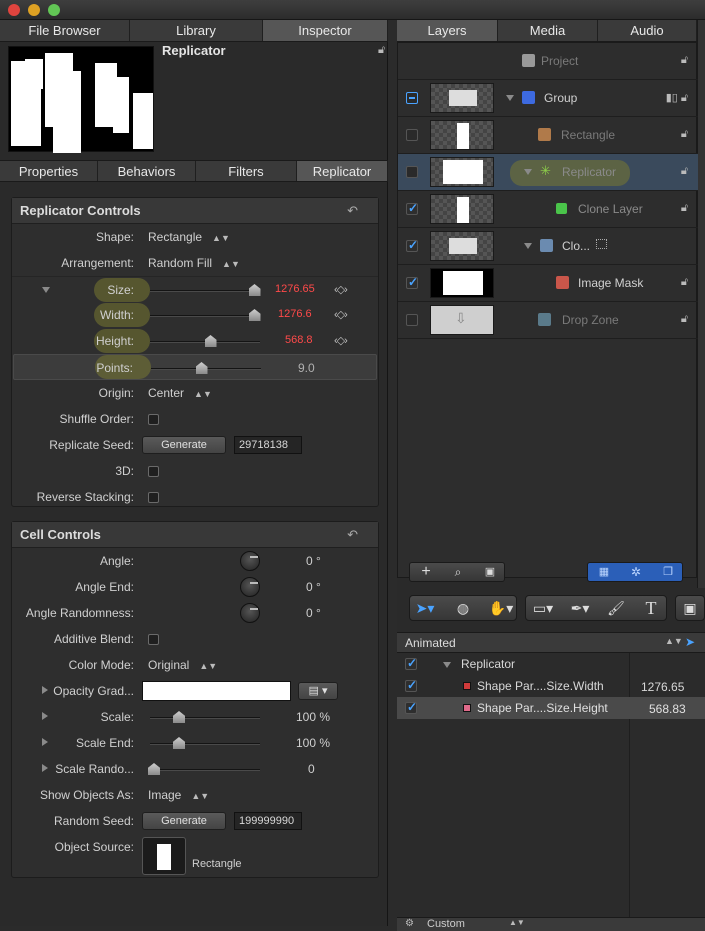 The width and height of the screenshot is (705, 931). Describe the element at coordinates (551, 686) in the screenshot. I see `keyframe-row-width: Shape Par....Size.Width 1276.65` at that location.